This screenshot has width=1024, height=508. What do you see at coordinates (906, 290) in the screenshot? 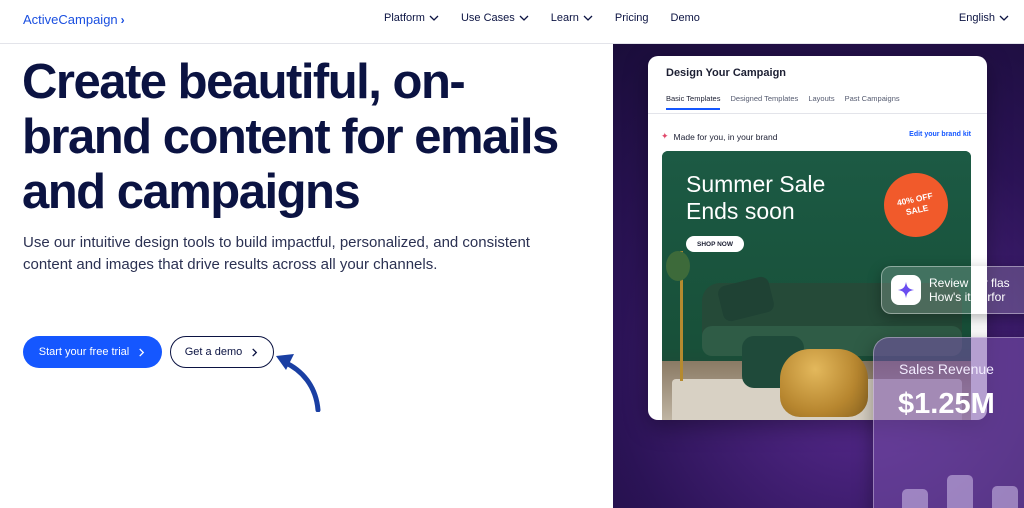
I see `ai-sparkle-icon` at bounding box center [906, 290].